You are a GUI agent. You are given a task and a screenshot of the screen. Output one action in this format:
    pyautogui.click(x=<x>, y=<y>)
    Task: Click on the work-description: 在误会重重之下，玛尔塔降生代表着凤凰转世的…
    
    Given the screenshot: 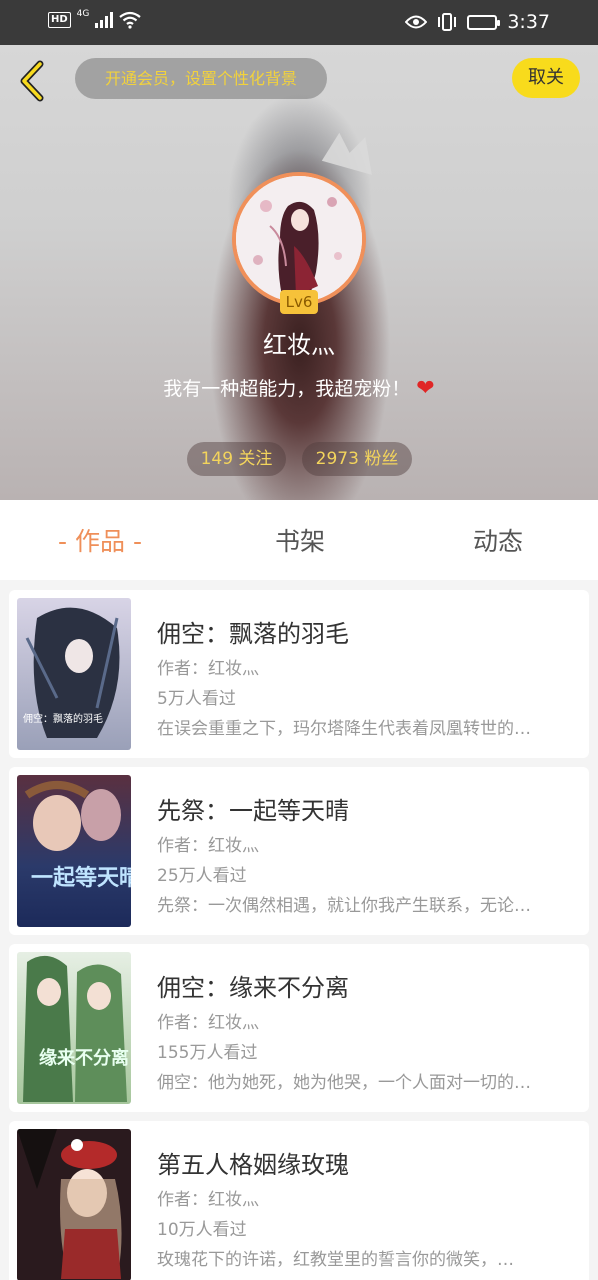 What is the action you would take?
    pyautogui.click(x=344, y=729)
    